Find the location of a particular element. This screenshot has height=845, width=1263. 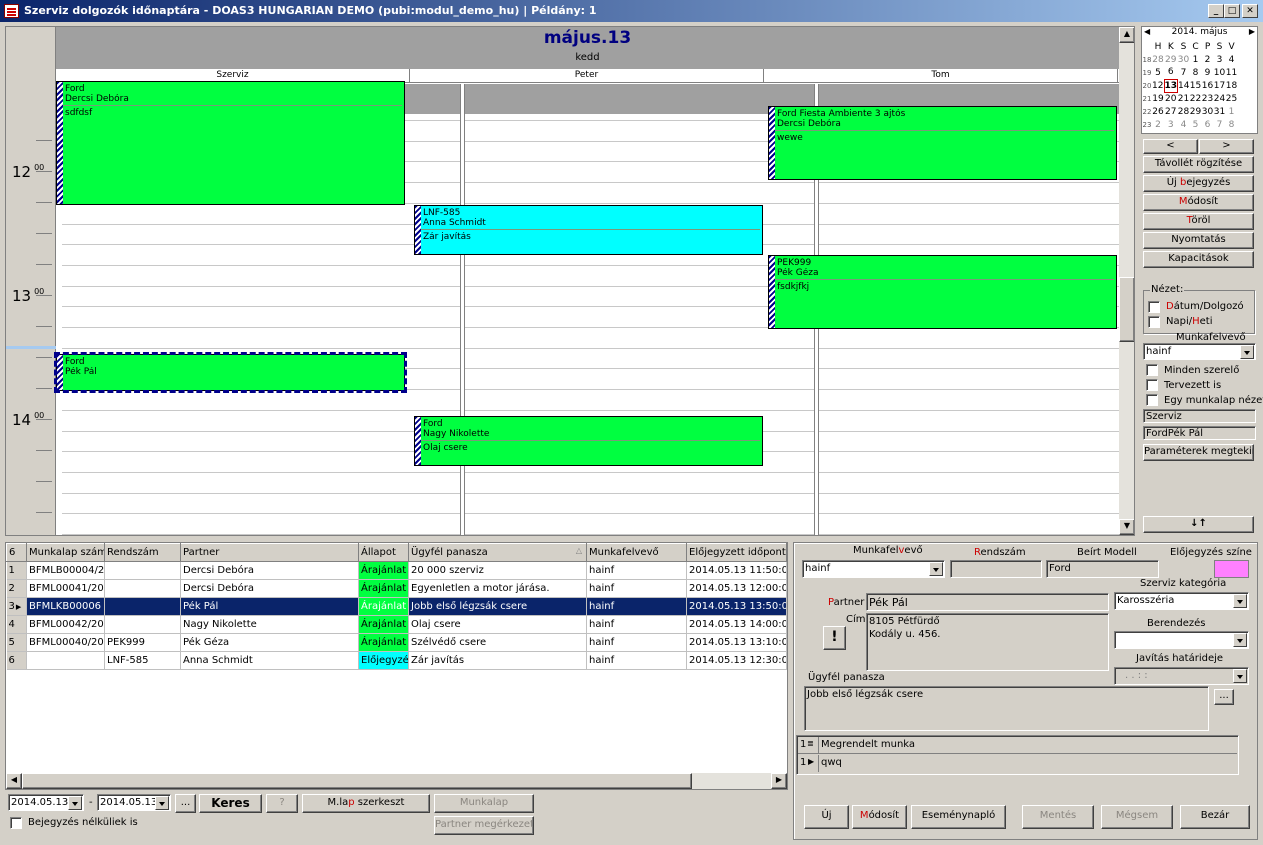

side-munkafelvevo-select: hainf is located at coordinates (1199, 351).